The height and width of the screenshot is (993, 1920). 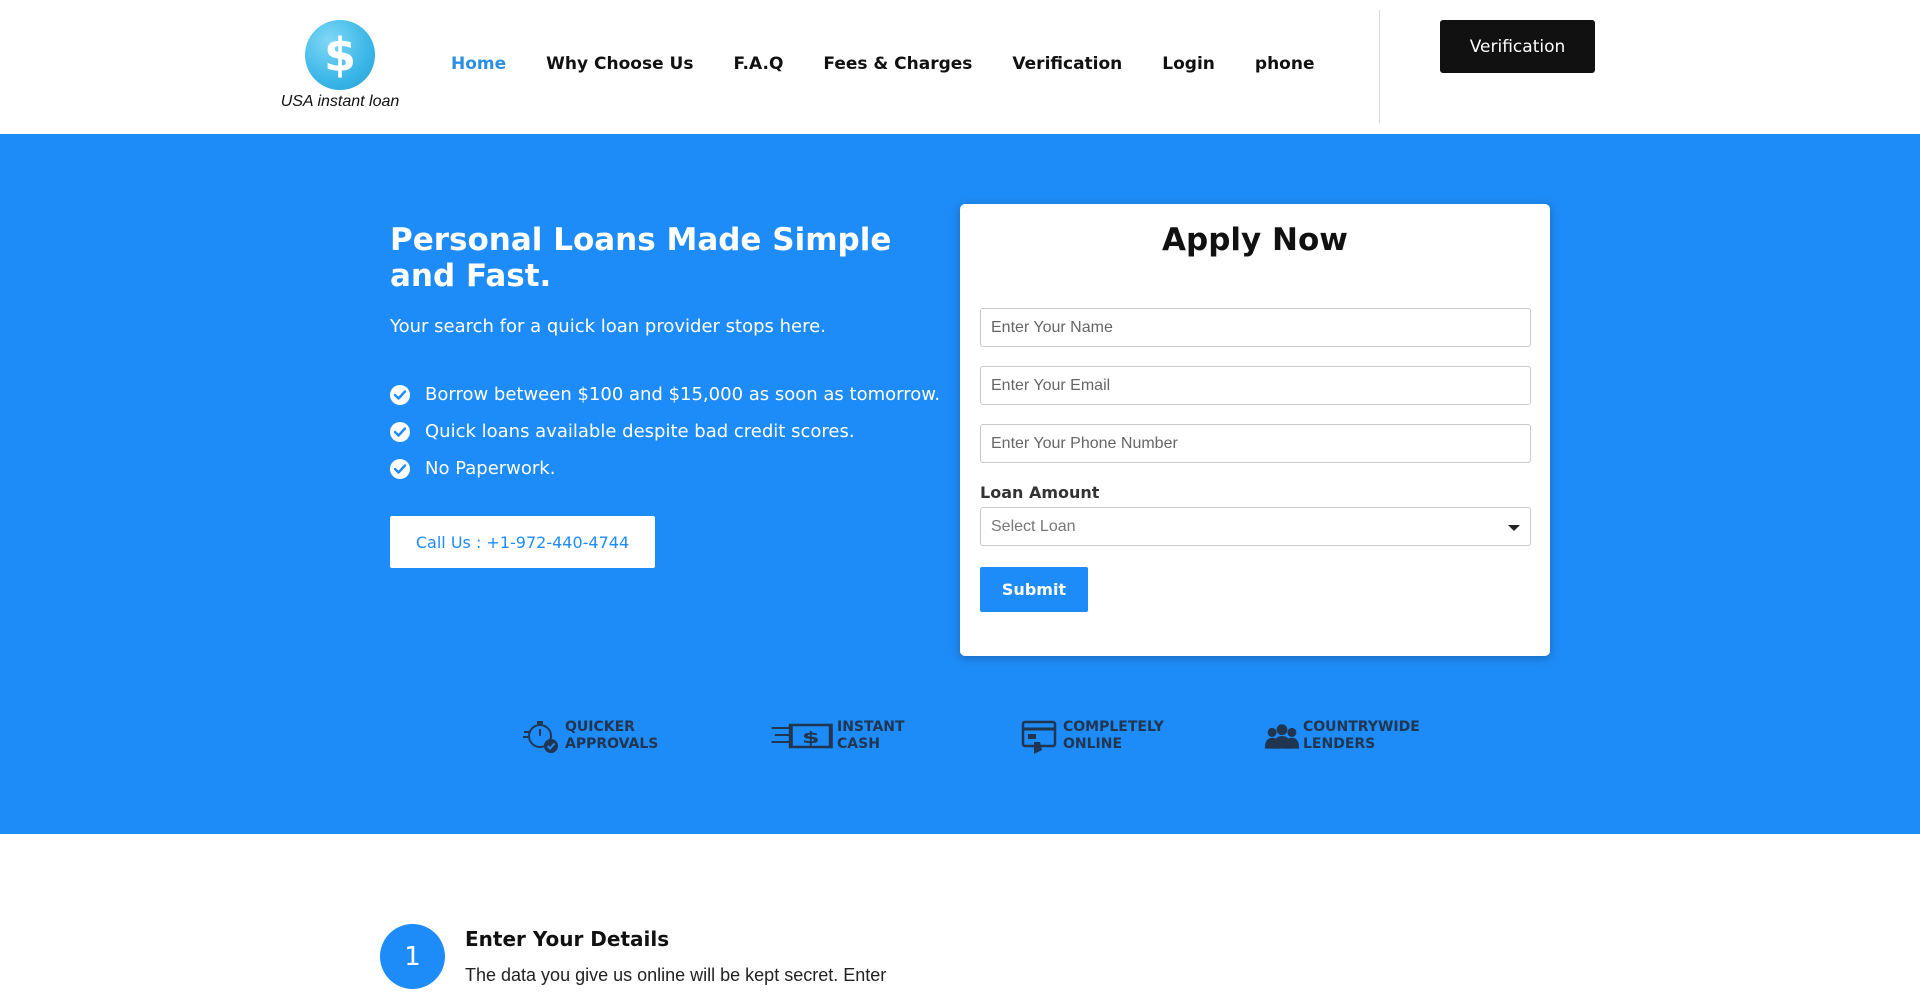 I want to click on logo: $ USA instant loan, so click(x=340, y=65).